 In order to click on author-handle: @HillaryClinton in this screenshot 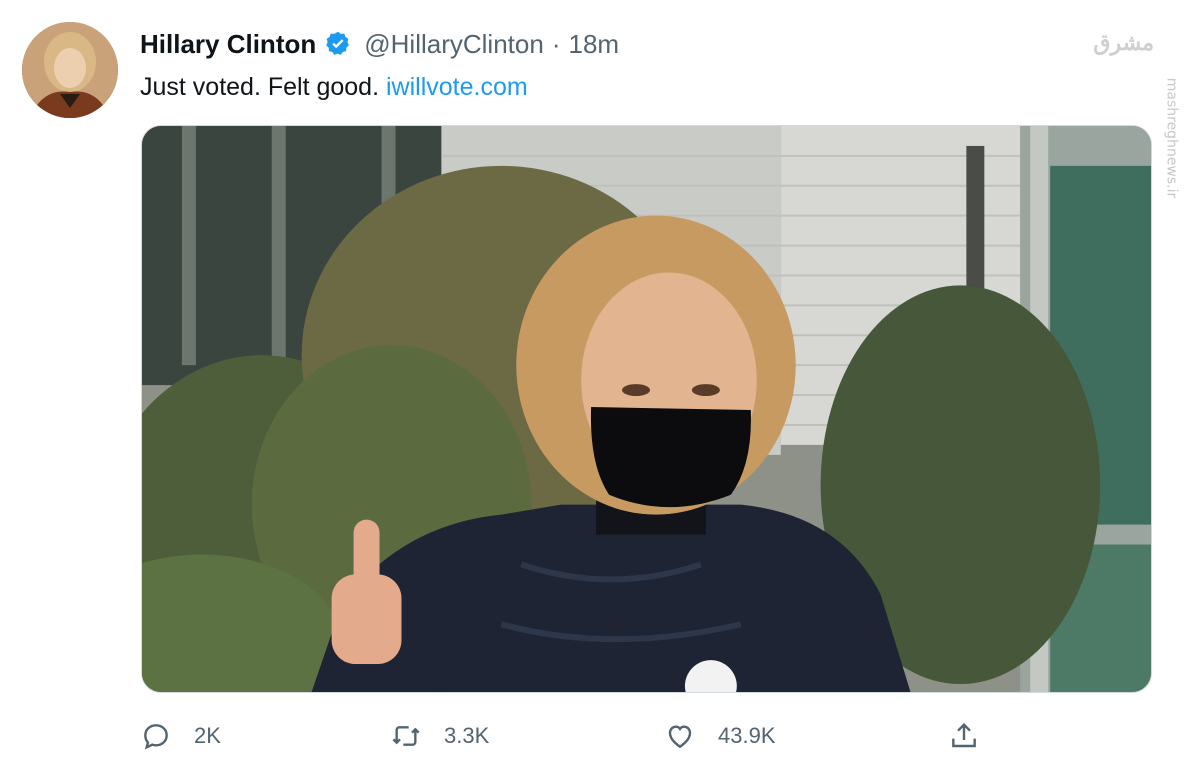, I will do `click(454, 44)`.